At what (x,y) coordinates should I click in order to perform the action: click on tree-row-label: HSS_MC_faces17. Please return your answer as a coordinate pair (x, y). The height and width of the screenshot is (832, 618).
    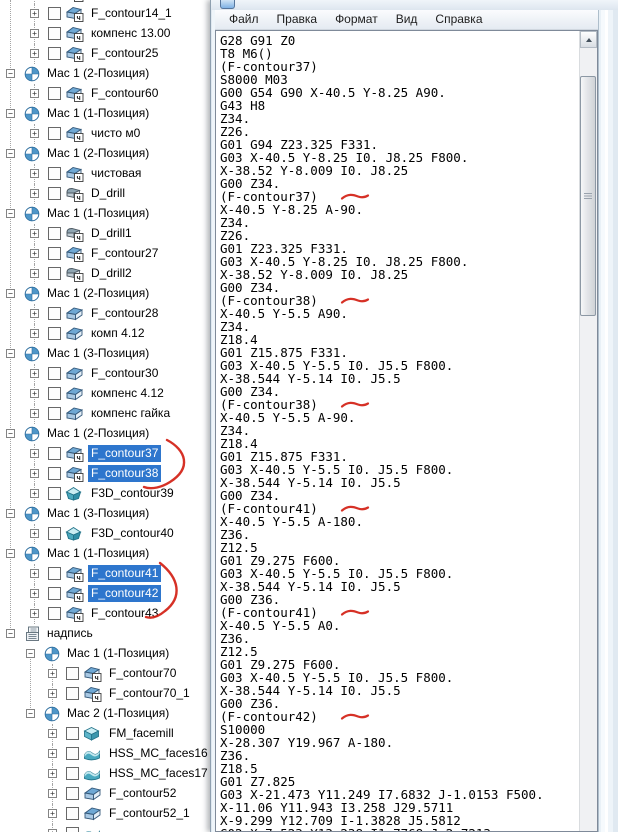
    Looking at the image, I should click on (158, 773).